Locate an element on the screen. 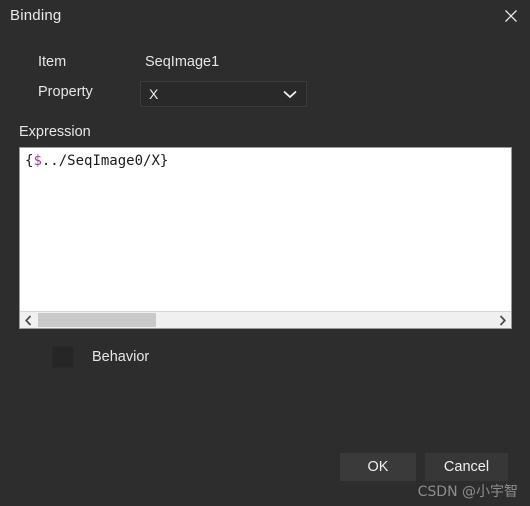 This screenshot has width=530, height=506. property-label: Property is located at coordinates (65, 92).